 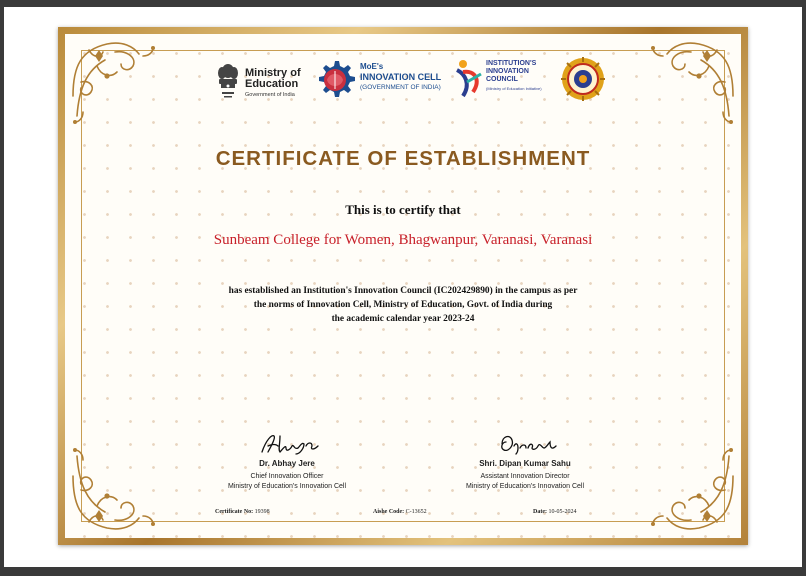 I want to click on iic-line-3: COUNCIL, so click(x=502, y=79).